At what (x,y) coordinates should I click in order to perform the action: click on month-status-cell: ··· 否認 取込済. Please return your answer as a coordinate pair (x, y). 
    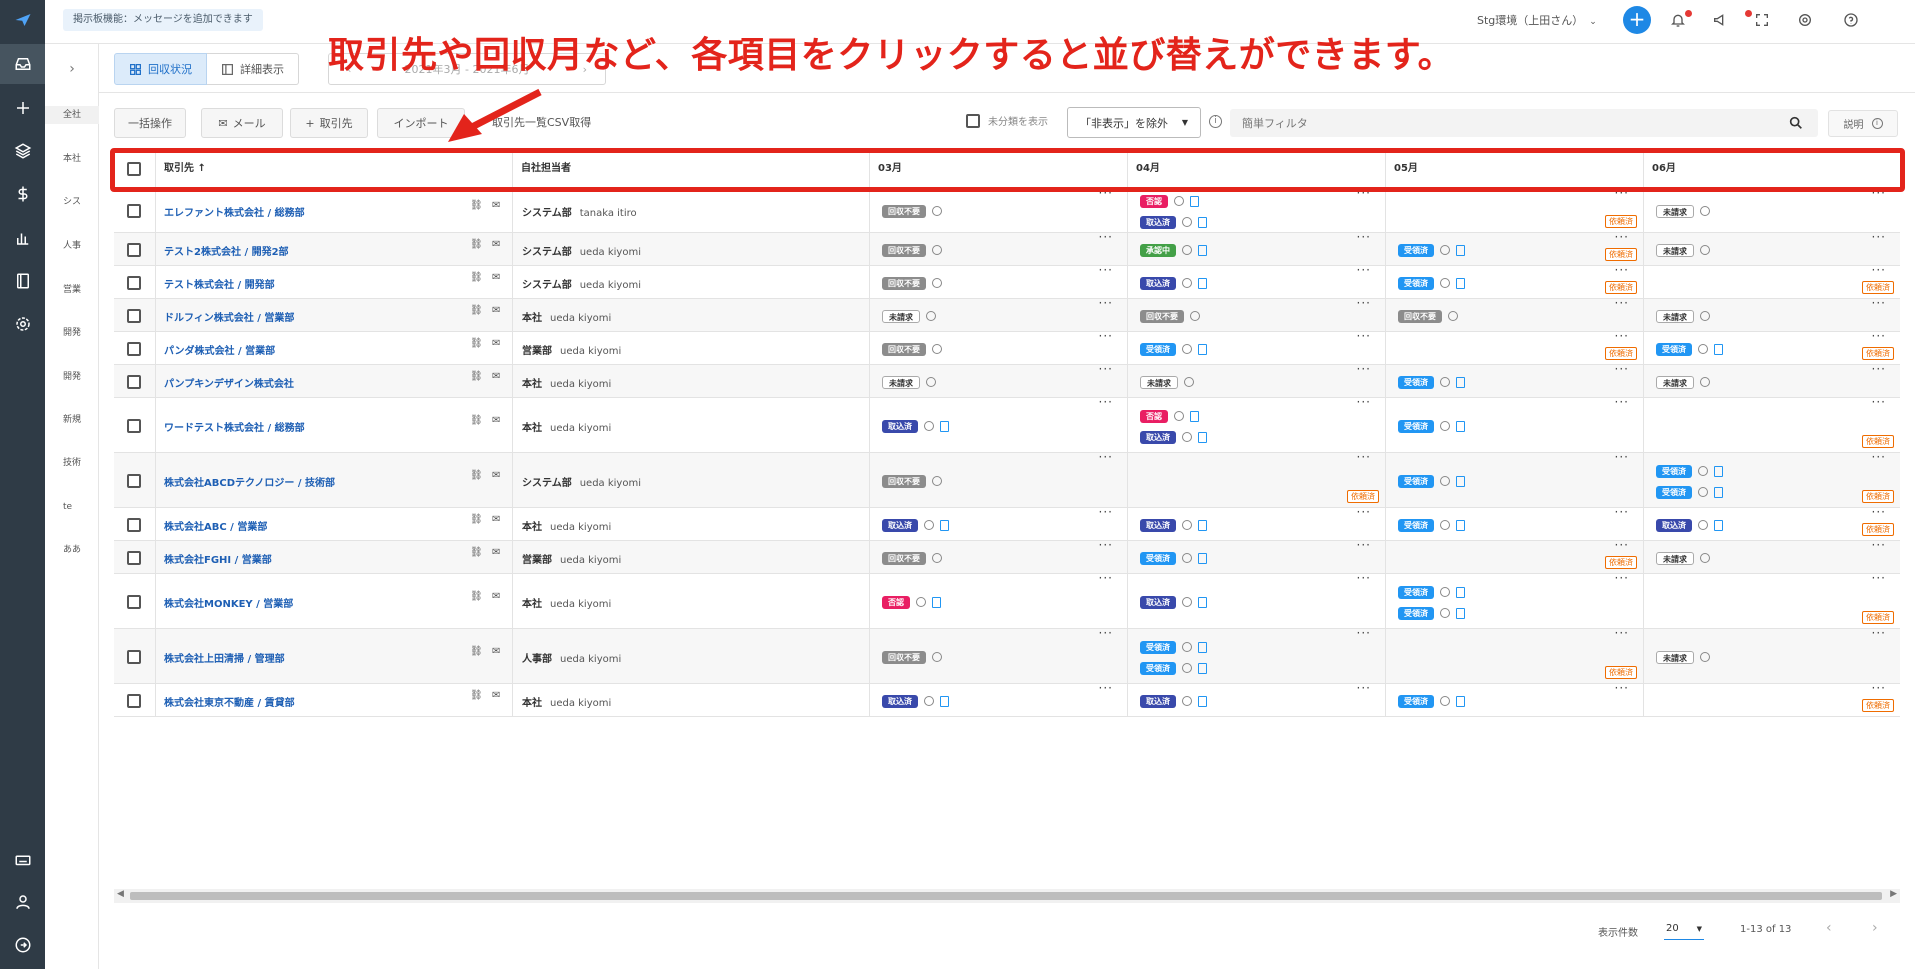
    Looking at the image, I should click on (1257, 423).